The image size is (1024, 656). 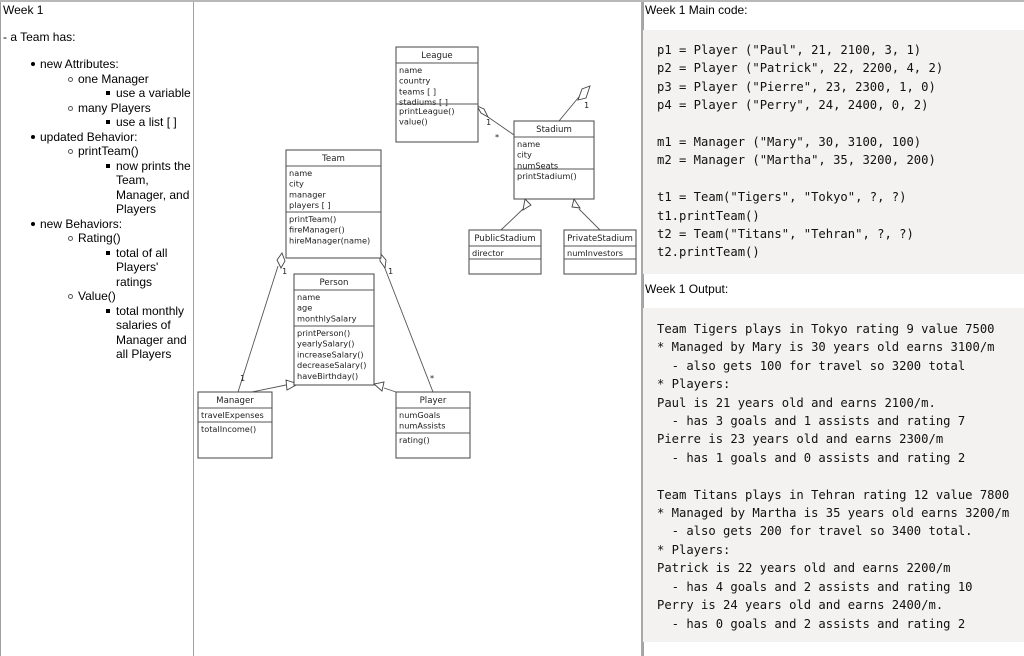 I want to click on outline-item-level-1: new Behaviors:, so click(x=98, y=224).